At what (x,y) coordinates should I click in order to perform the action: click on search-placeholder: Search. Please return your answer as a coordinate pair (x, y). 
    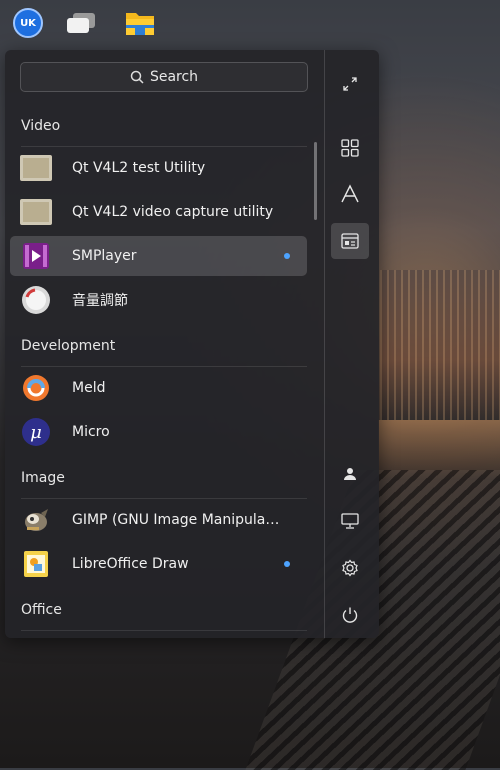
    Looking at the image, I should click on (174, 77).